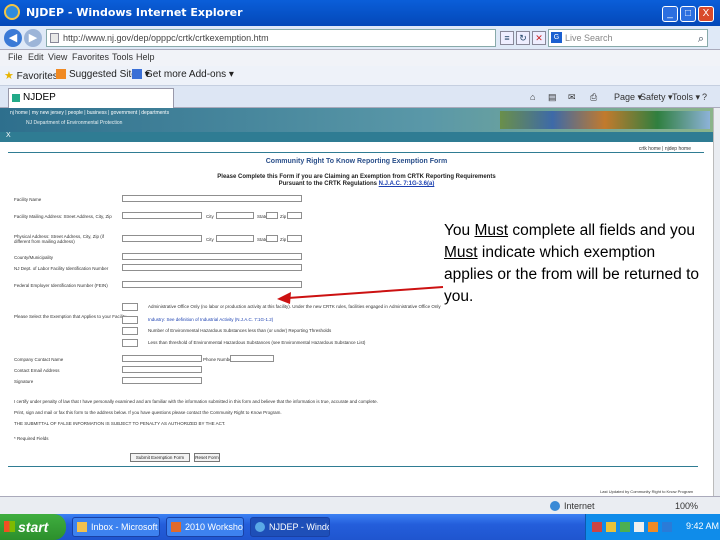 The height and width of the screenshot is (540, 720). I want to click on globe-icon, so click(555, 506).